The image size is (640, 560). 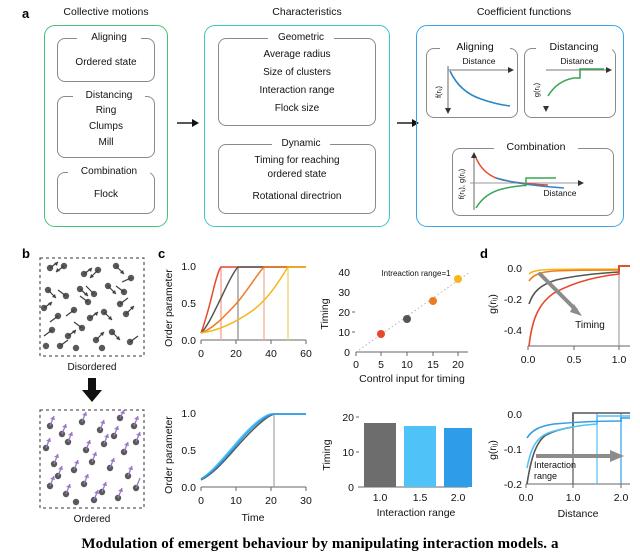 I want to click on scatter-xtick-labels: 0 5 10 15 20, so click(x=408, y=365).